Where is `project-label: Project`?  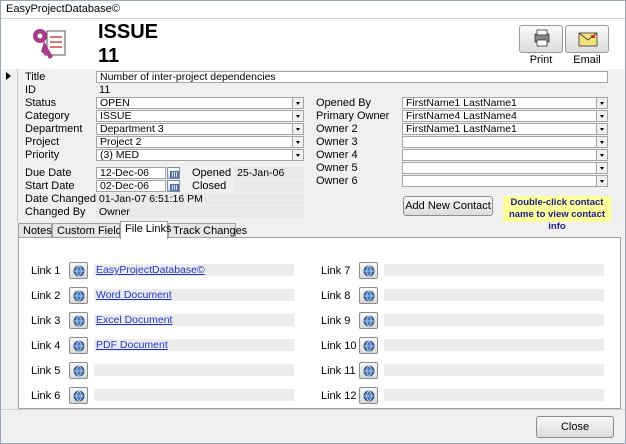 project-label: Project is located at coordinates (42, 142).